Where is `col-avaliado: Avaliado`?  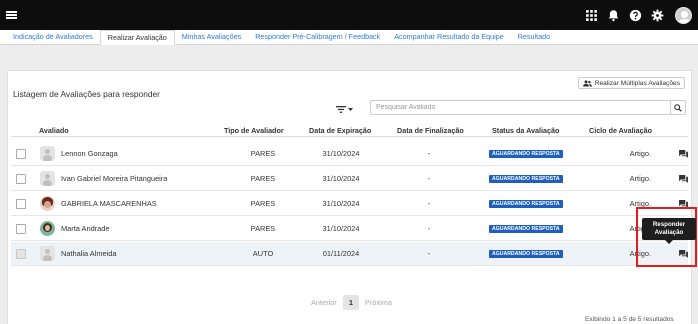
col-avaliado: Avaliado is located at coordinates (54, 130).